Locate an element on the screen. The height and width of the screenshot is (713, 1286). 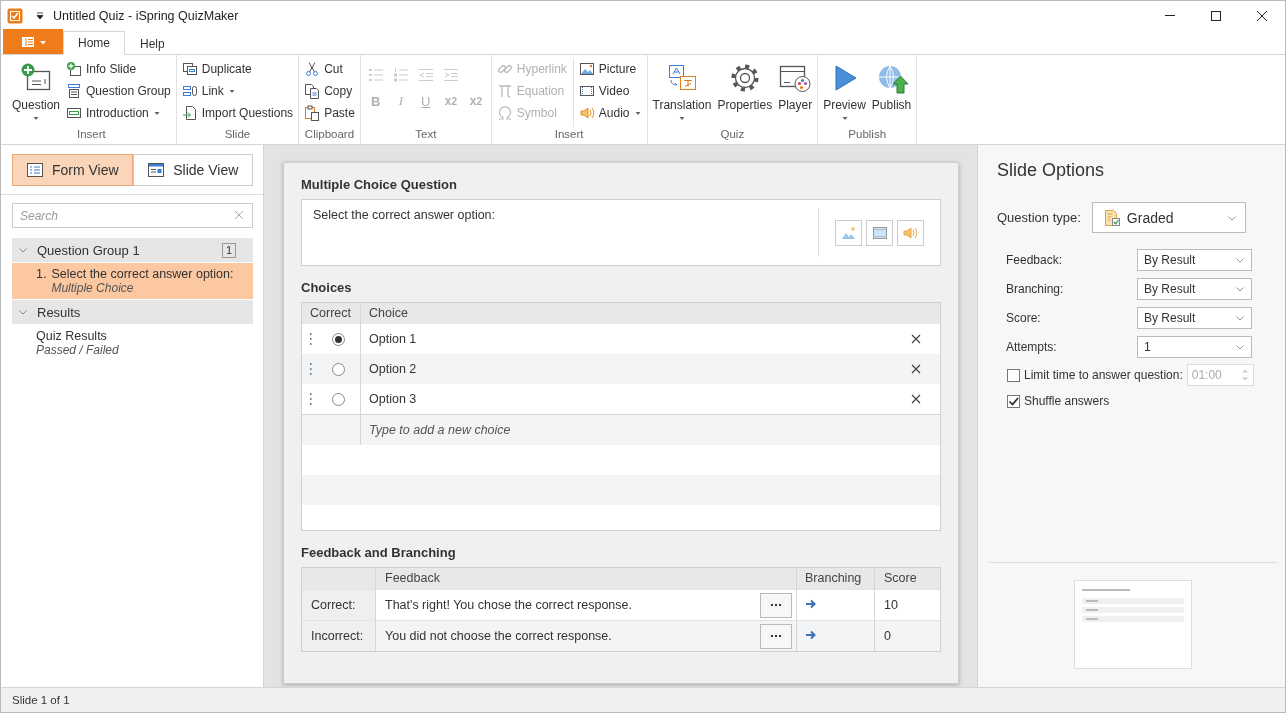
tree-item: 1. Select the correct answer option: Multiple Choice is located at coordinates (132, 281).